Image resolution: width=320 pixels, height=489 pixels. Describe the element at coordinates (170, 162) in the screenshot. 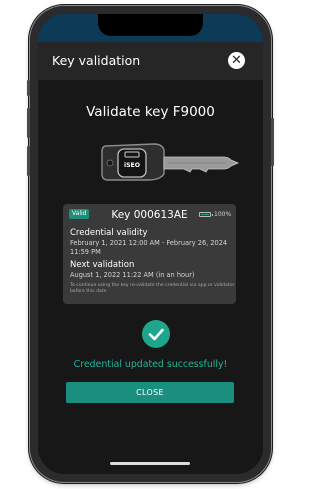

I see `key-icon: iSEO` at that location.